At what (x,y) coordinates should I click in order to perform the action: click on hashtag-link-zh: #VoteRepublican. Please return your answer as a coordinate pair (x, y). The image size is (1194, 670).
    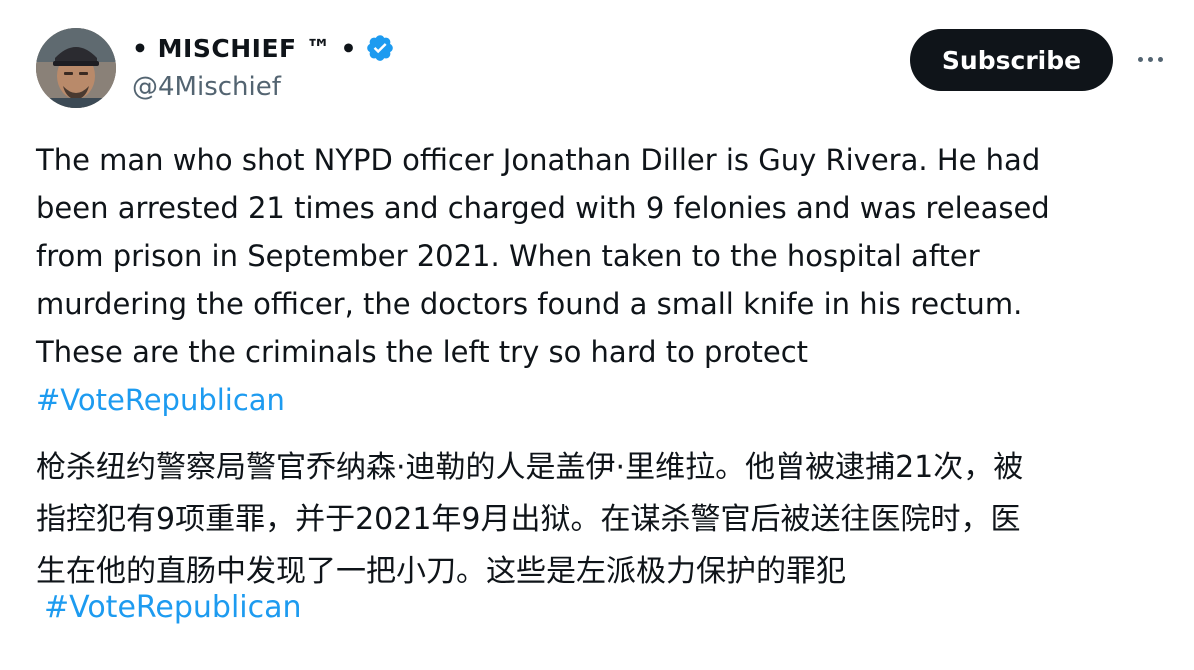
    Looking at the image, I should click on (173, 608).